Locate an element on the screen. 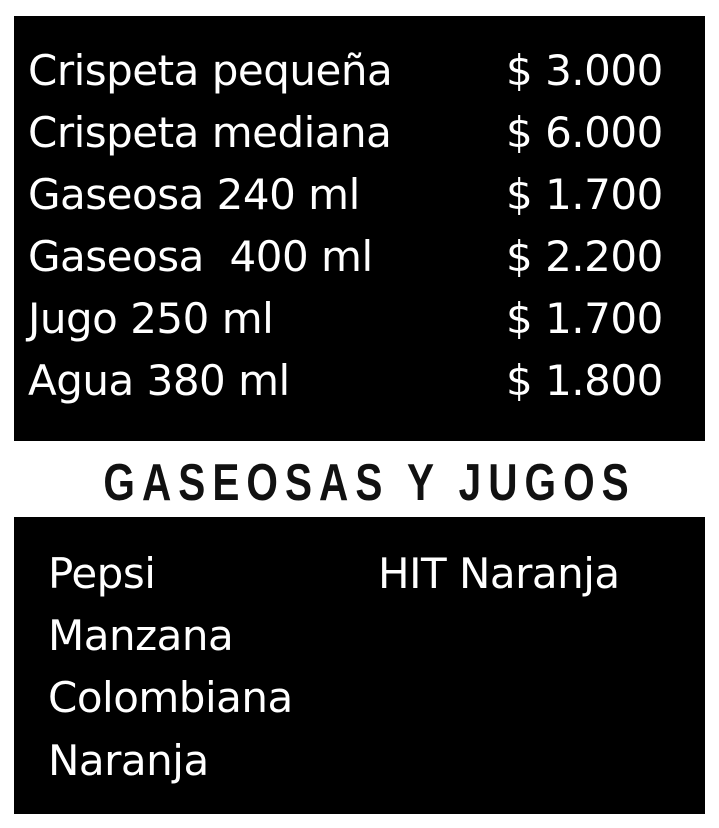 The width and height of the screenshot is (719, 828). price-row-crispeta-mediana: Crispeta mediana $ 6.000 is located at coordinates (359, 133).